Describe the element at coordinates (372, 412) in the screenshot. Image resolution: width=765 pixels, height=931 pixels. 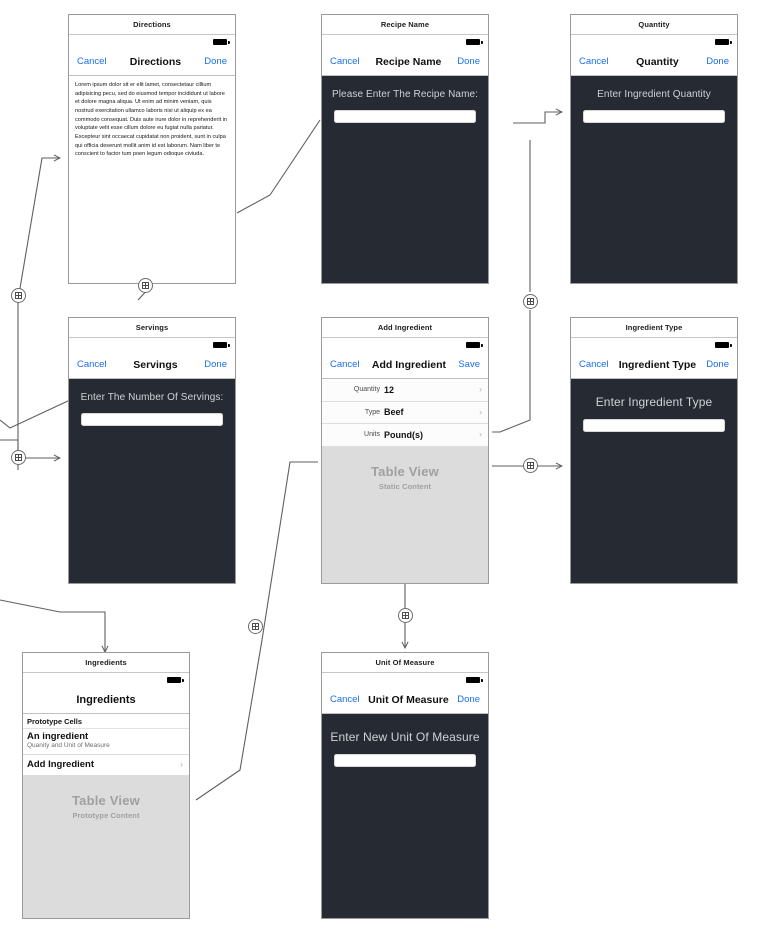
I see `row-label: Type` at that location.